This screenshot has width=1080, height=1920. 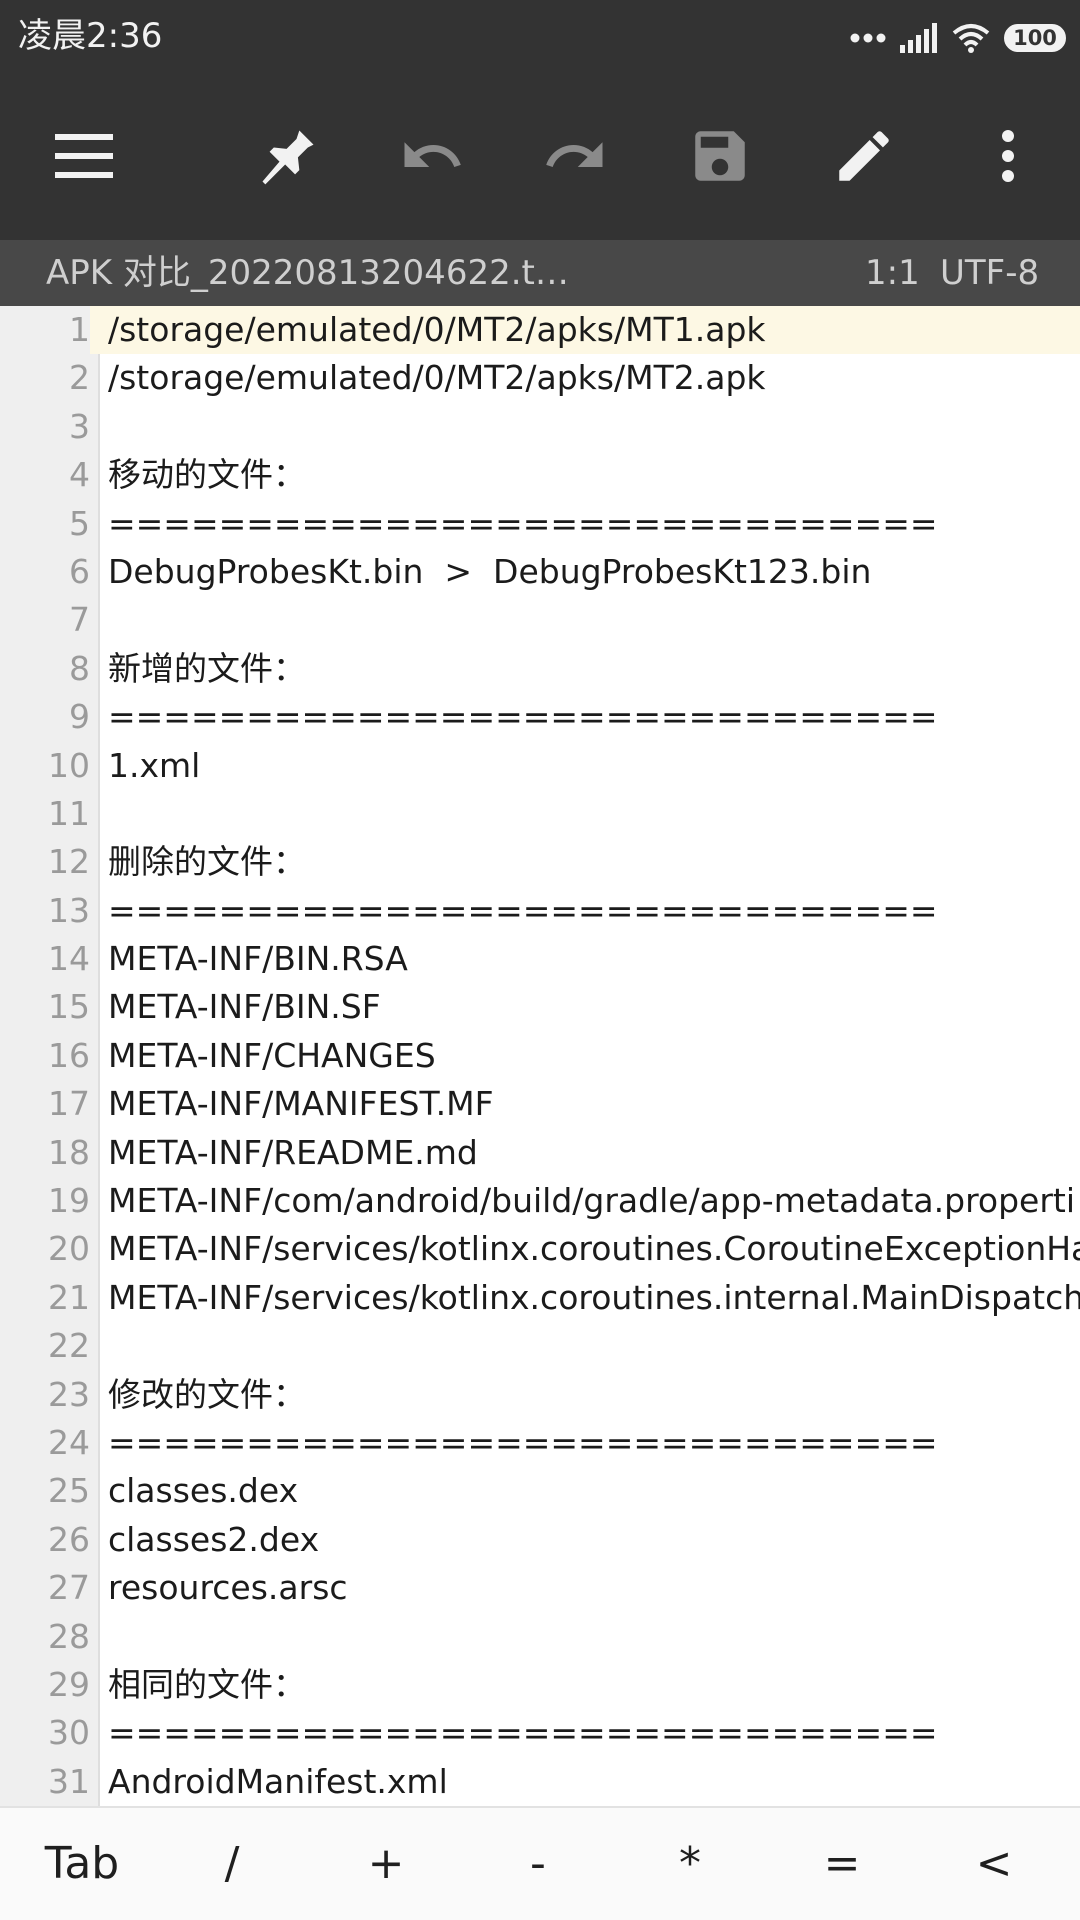 I want to click on line-number: 27, so click(x=69, y=1588).